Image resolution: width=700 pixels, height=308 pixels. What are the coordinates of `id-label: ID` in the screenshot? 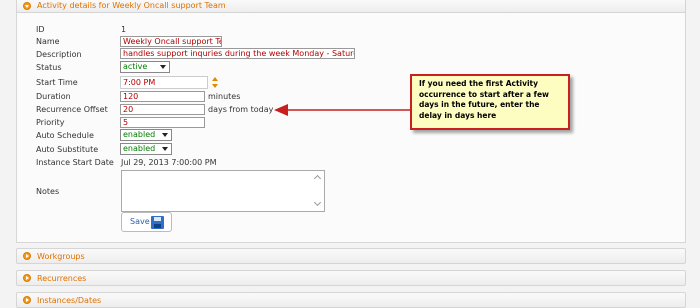 It's located at (40, 29).